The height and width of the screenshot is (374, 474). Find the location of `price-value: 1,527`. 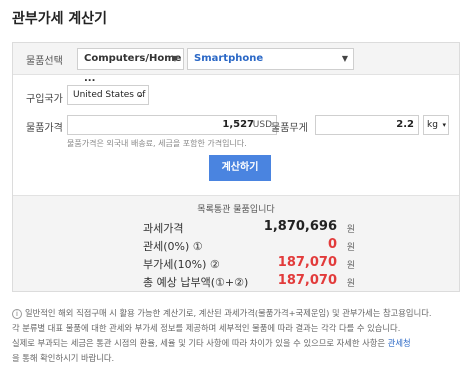

price-value: 1,527 is located at coordinates (238, 124).